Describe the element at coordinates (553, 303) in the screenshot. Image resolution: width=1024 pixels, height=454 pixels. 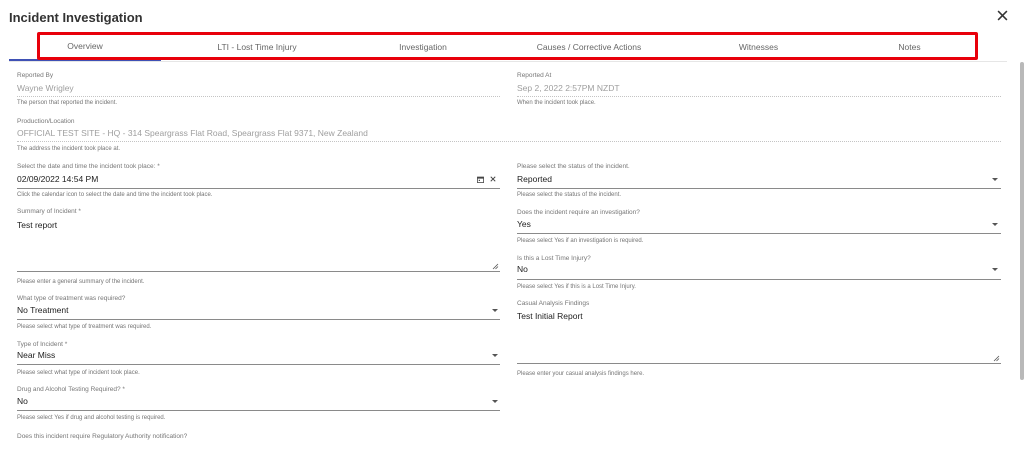
I see `casual-analysis-label: Casual Analysis Findings` at that location.